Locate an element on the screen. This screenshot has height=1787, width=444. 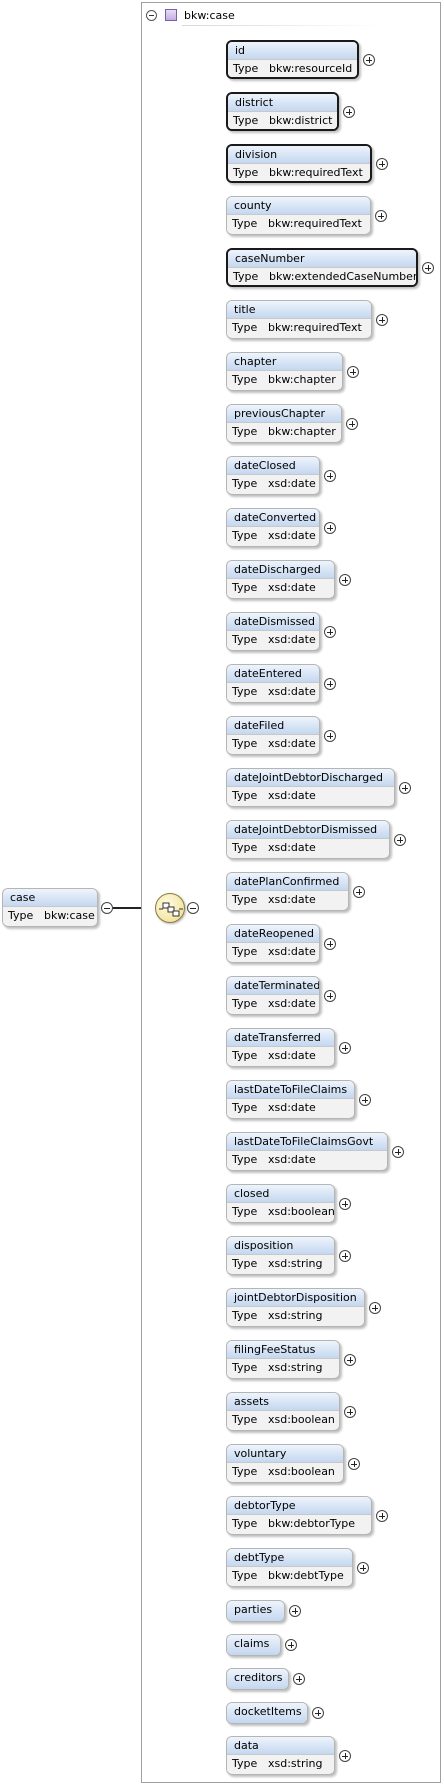
element-name: id is located at coordinates (292, 50).